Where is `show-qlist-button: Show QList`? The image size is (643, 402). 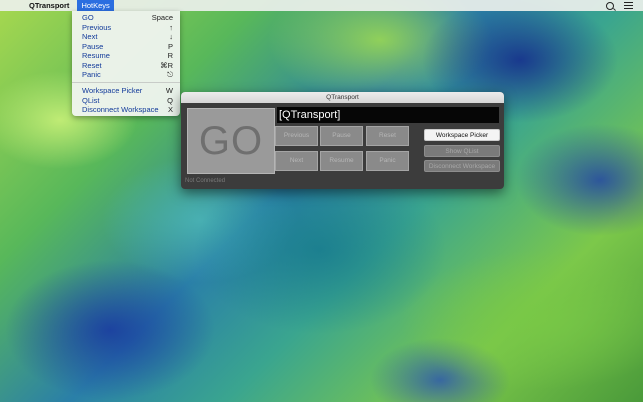 show-qlist-button: Show QList is located at coordinates (462, 151).